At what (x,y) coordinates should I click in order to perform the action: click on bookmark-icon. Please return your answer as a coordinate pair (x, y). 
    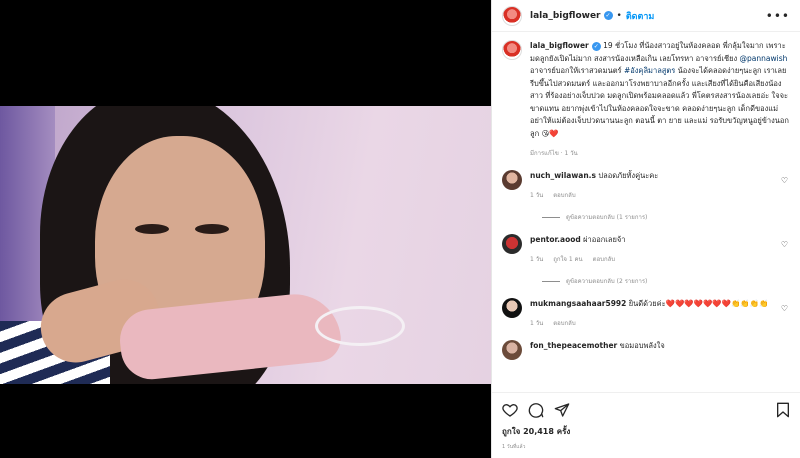
    Looking at the image, I should click on (783, 410).